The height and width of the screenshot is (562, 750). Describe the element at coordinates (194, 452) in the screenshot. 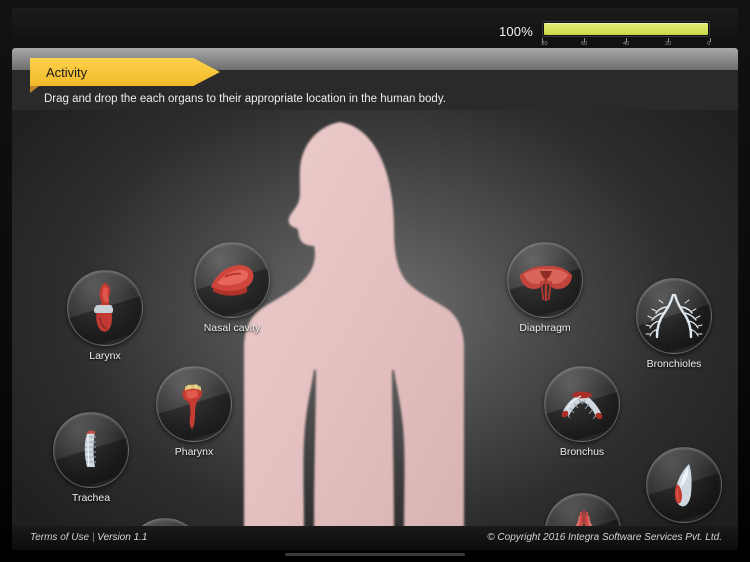

I see `organ-label: Pharynx` at that location.